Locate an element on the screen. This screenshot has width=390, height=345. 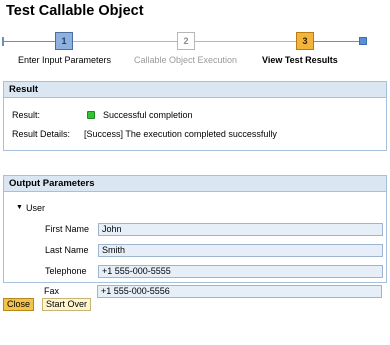
telephone-label: Telephone is located at coordinates (66, 271).